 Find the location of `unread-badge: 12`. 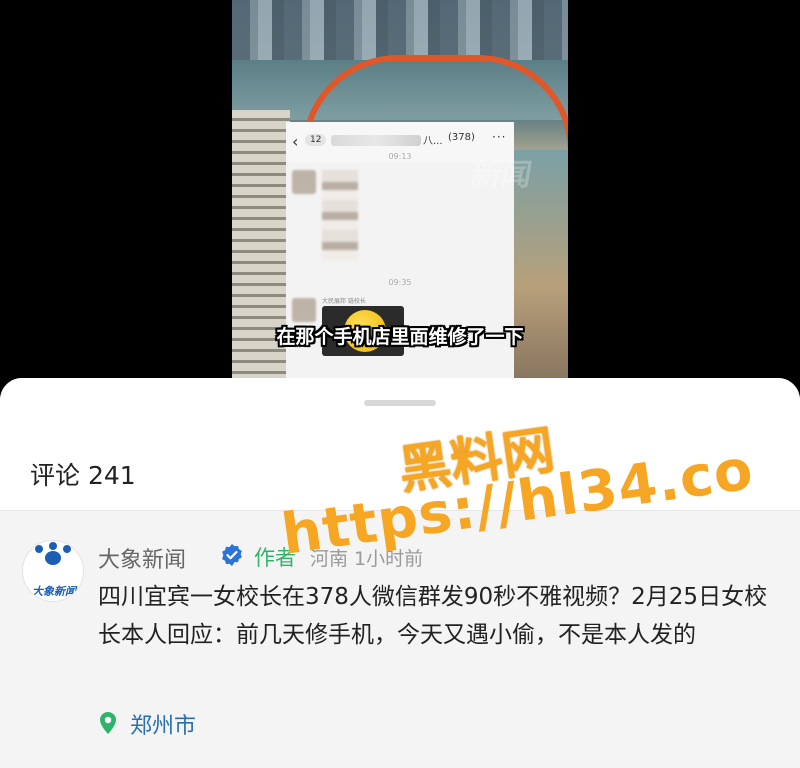

unread-badge: 12 is located at coordinates (316, 140).